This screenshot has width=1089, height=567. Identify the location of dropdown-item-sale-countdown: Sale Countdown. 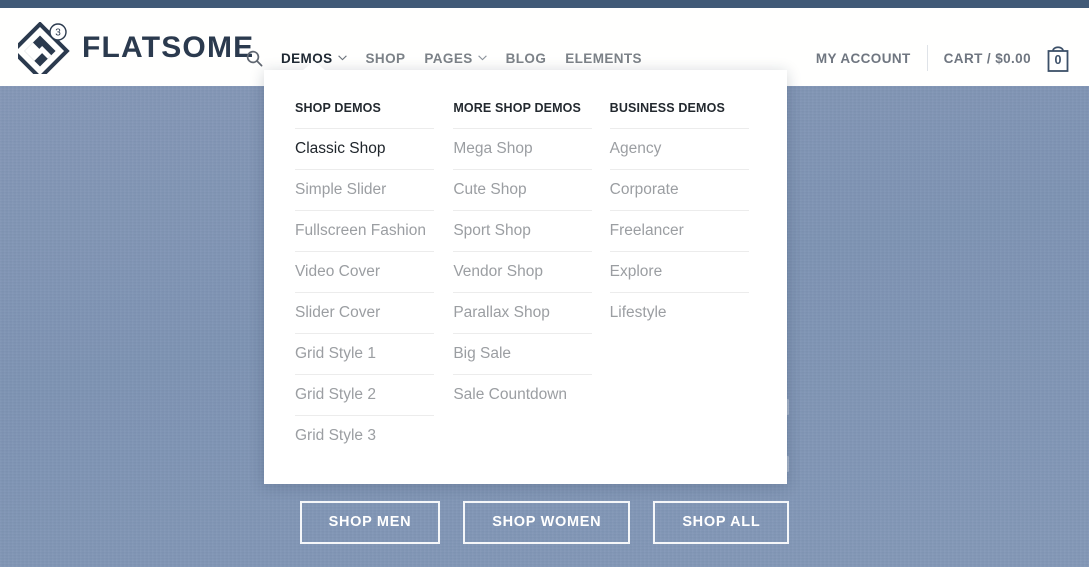
(523, 394).